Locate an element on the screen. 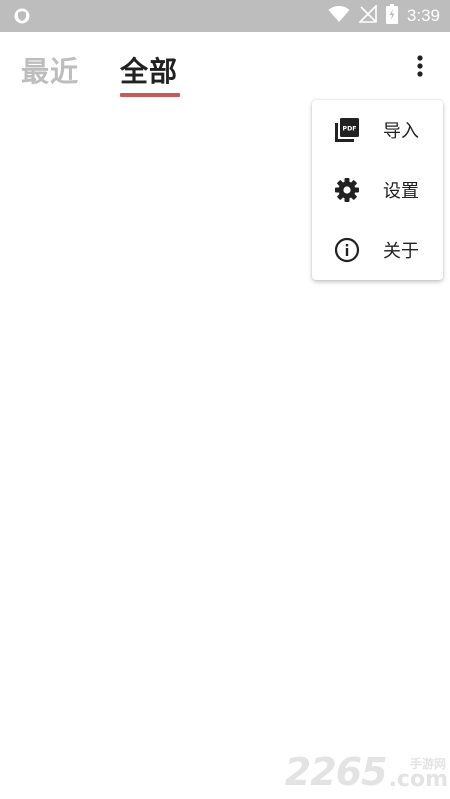 This screenshot has height=799, width=450. menu-item-settings: 设置 is located at coordinates (377, 190).